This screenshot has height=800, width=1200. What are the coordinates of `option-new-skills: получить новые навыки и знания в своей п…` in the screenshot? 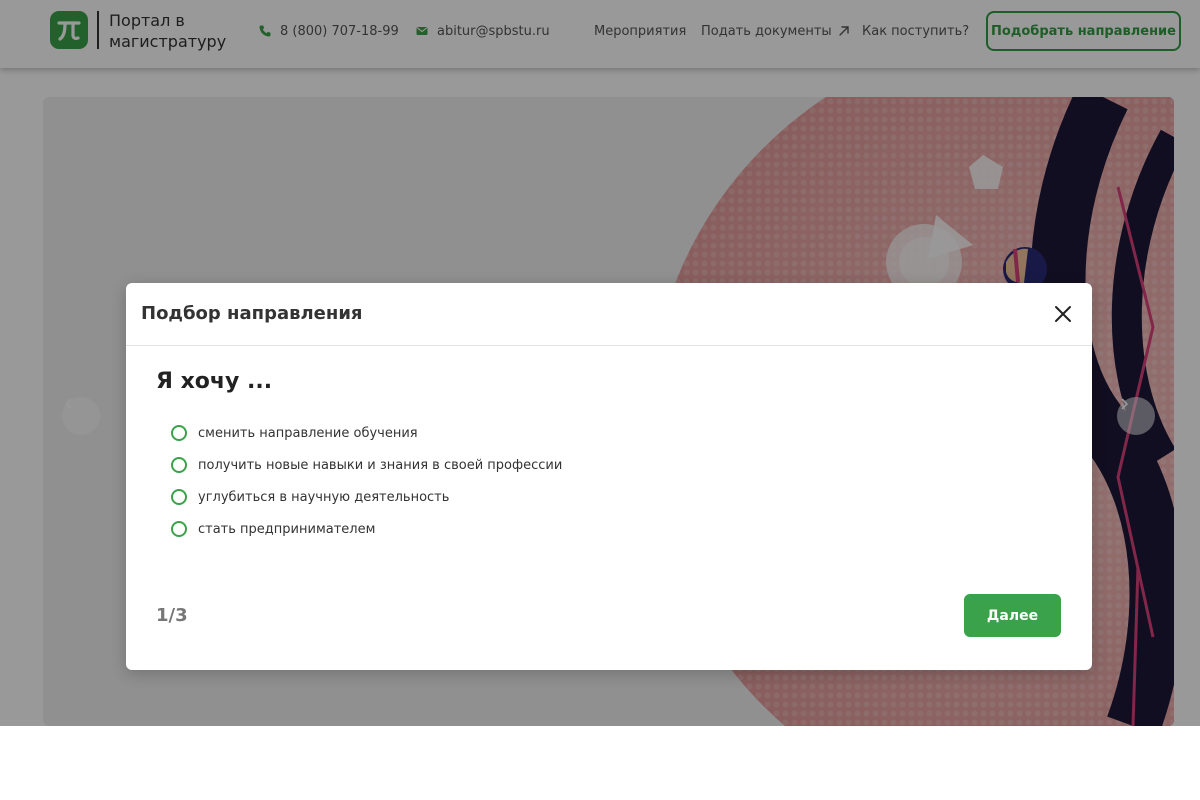 It's located at (471, 465).